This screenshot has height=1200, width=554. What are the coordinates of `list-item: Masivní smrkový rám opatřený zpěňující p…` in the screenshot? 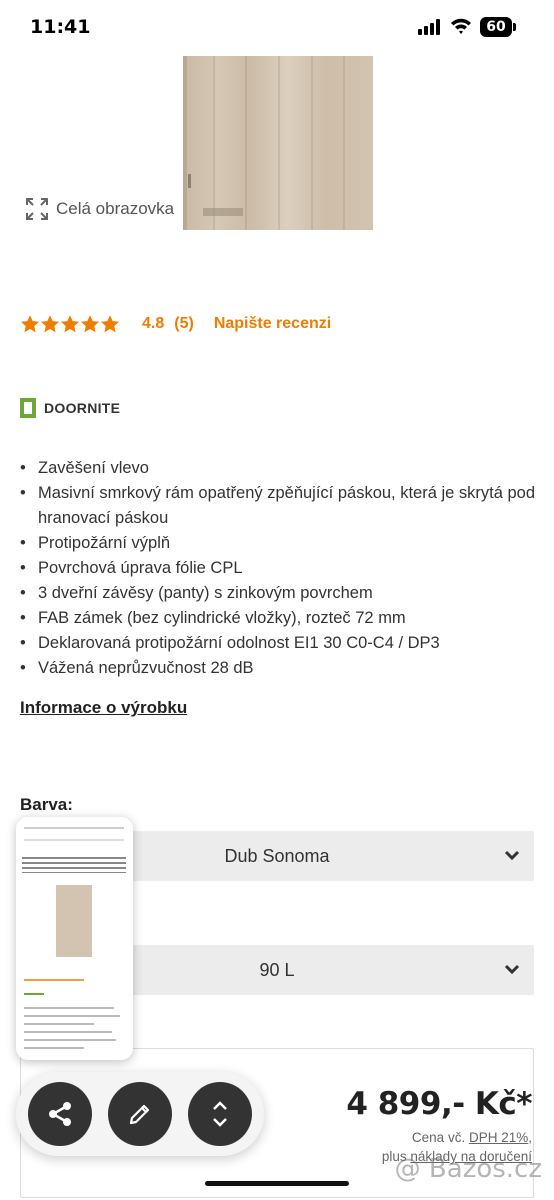 It's located at (280, 506).